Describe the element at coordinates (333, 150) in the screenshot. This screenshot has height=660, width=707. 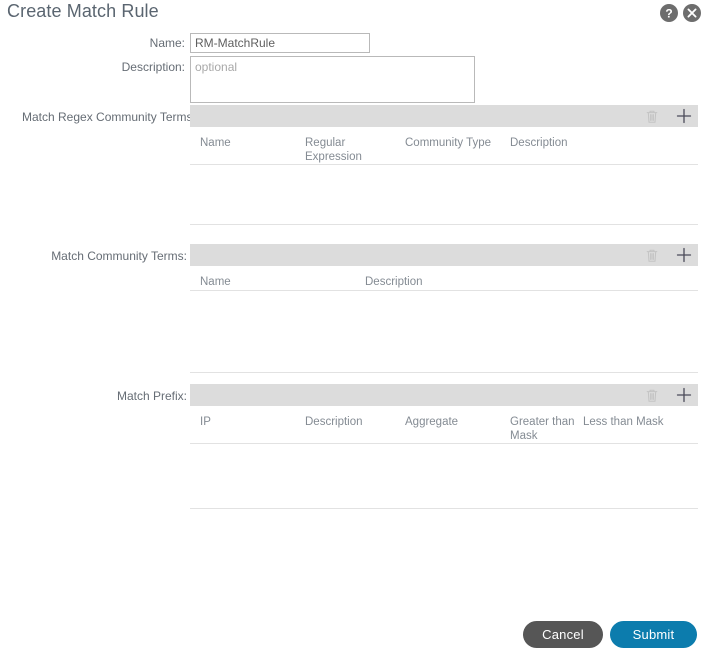
I see `column-header: Regular Expression` at that location.